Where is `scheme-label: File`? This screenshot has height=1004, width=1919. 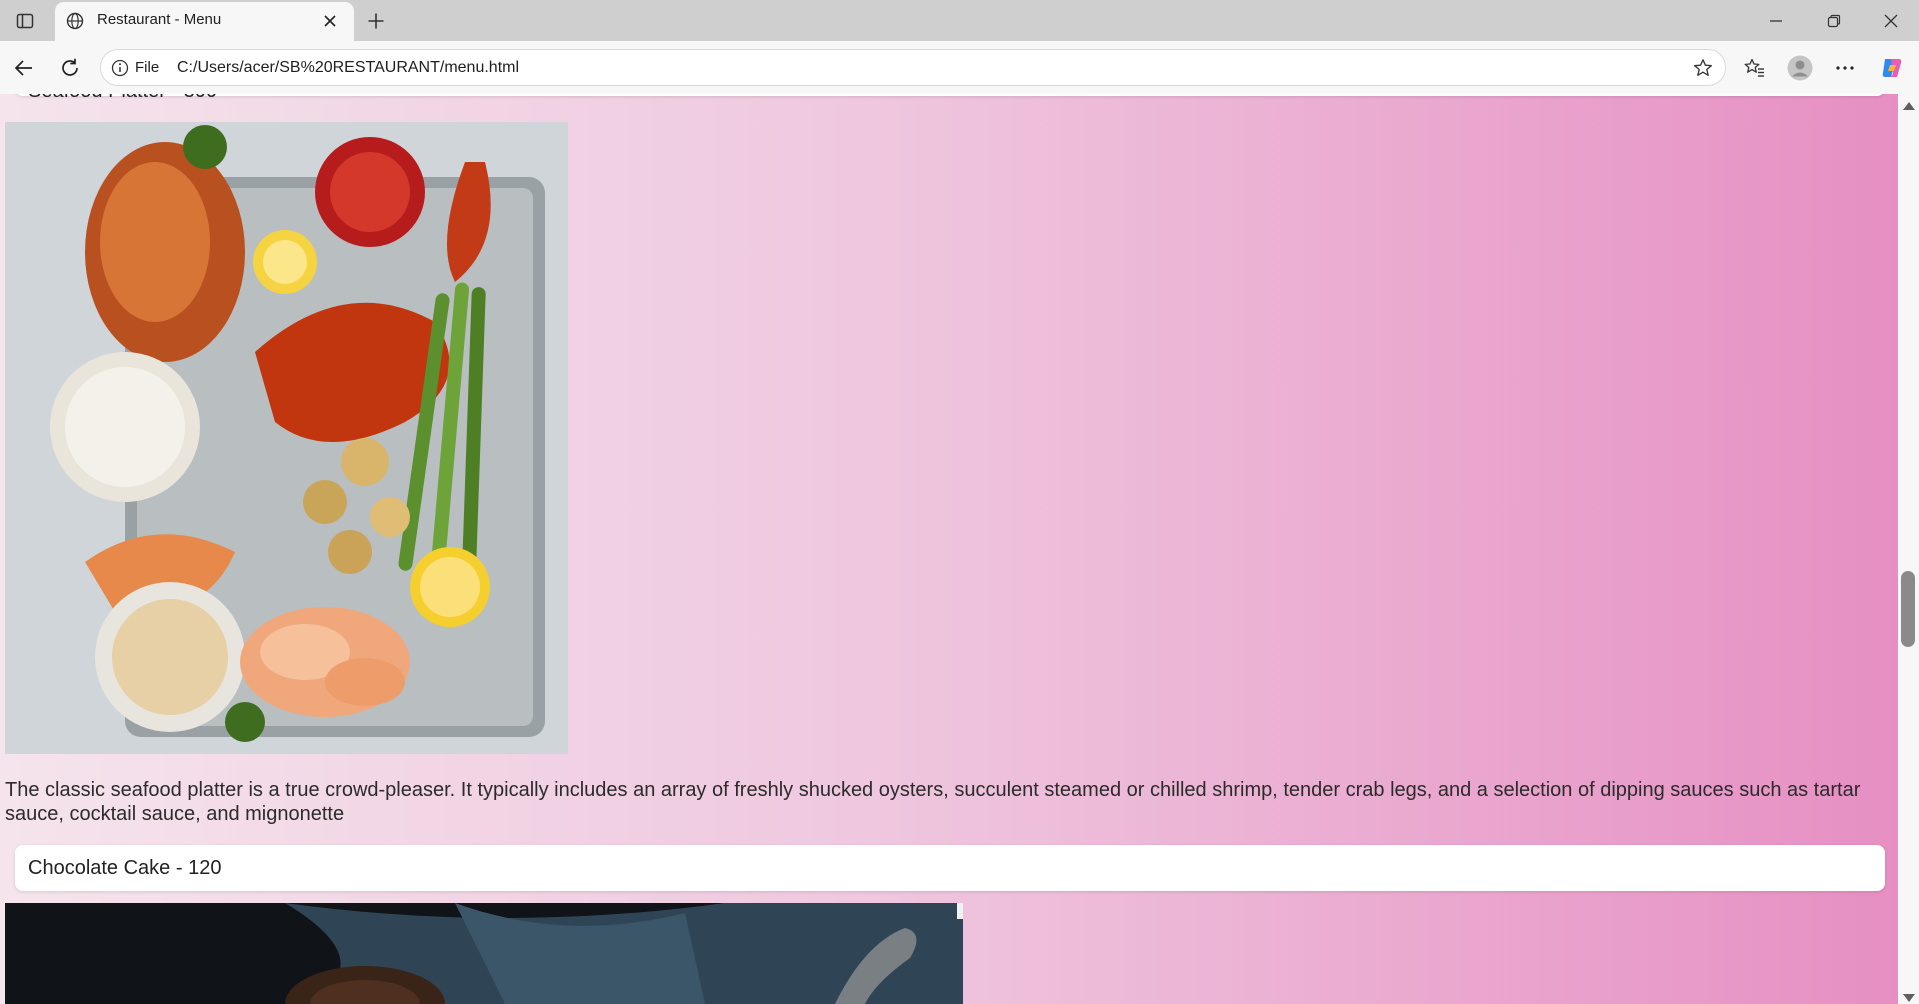 scheme-label: File is located at coordinates (147, 67).